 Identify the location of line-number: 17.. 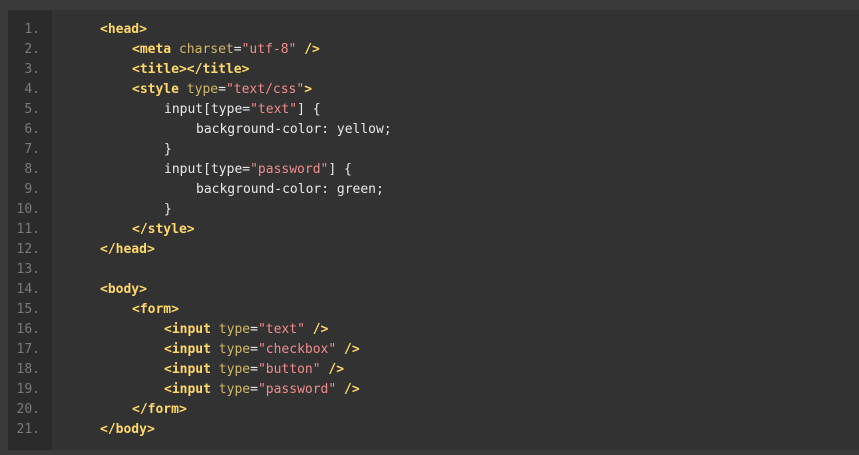
(28, 349).